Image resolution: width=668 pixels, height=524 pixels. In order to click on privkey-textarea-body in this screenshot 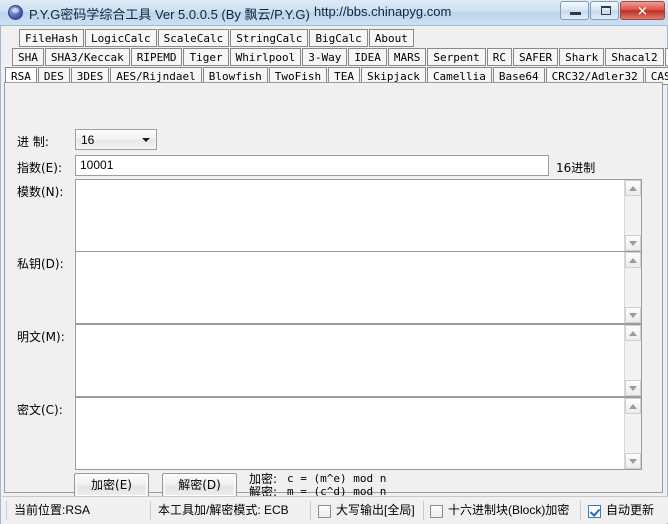, I will do `click(350, 287)`.